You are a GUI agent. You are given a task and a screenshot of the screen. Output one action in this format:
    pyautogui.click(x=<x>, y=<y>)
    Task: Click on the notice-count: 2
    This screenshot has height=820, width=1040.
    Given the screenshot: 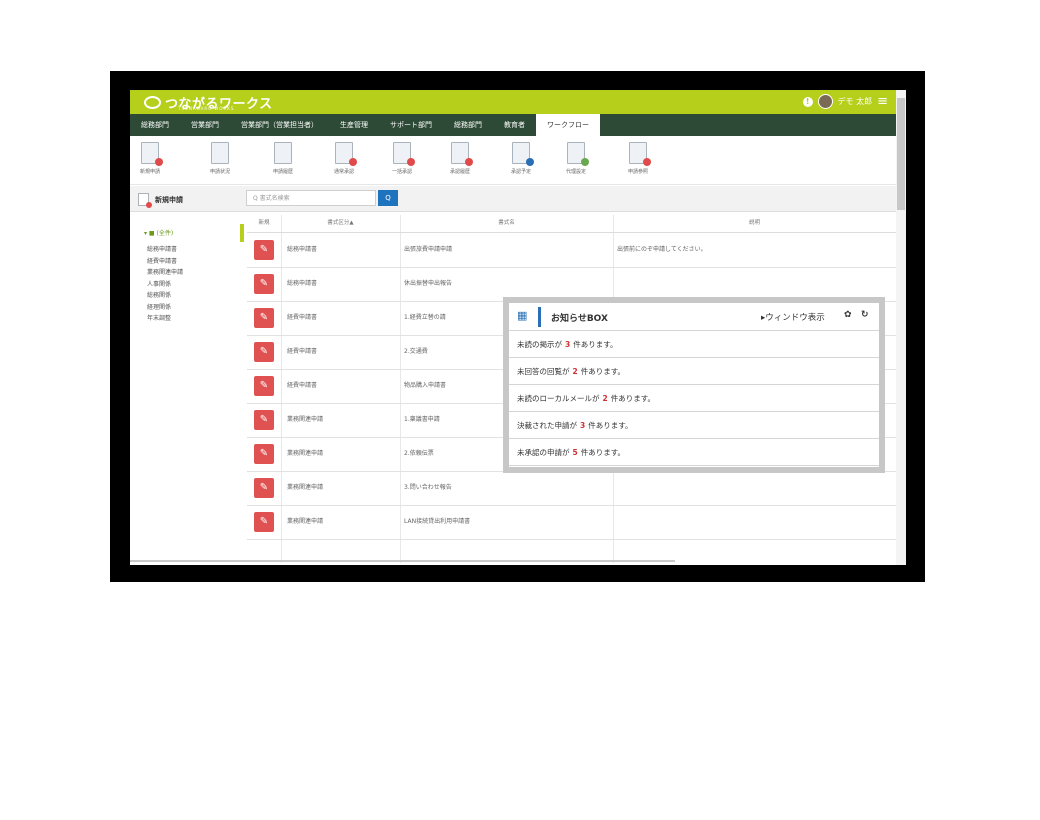 What is the action you would take?
    pyautogui.click(x=605, y=398)
    